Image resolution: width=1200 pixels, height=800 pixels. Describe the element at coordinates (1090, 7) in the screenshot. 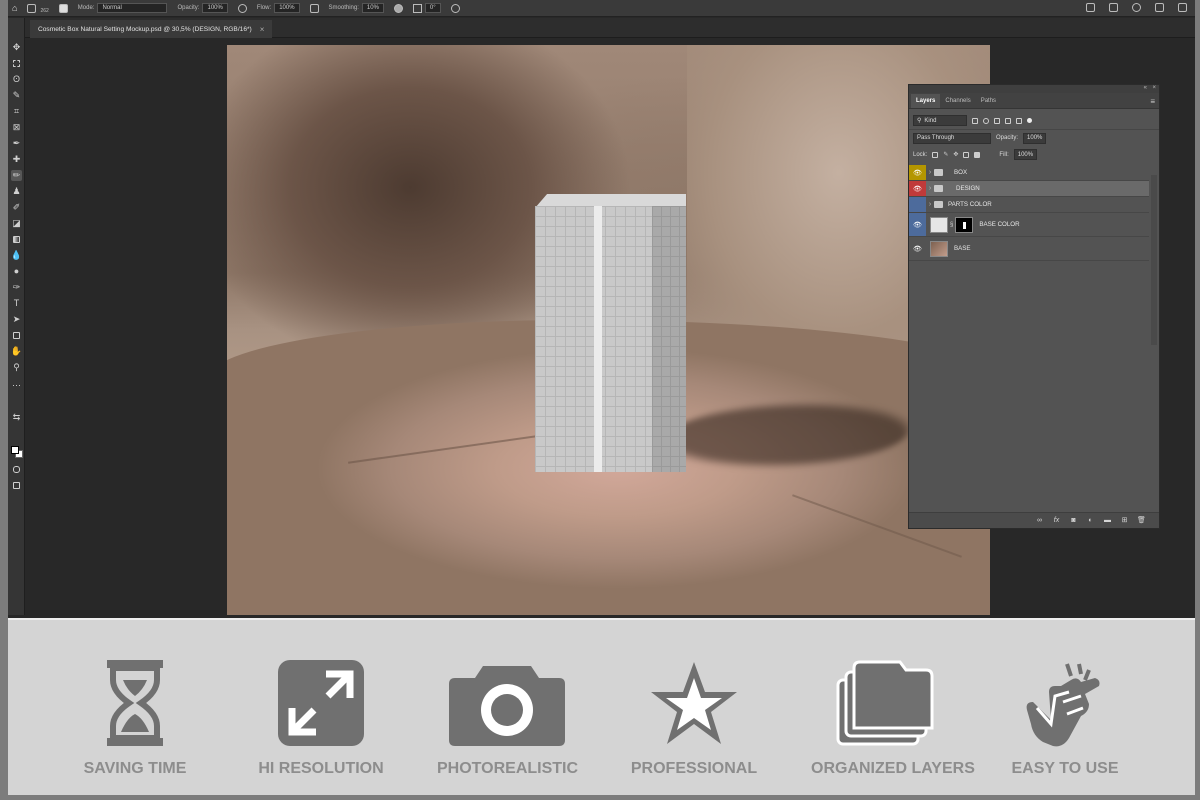

I see `share-icon` at that location.